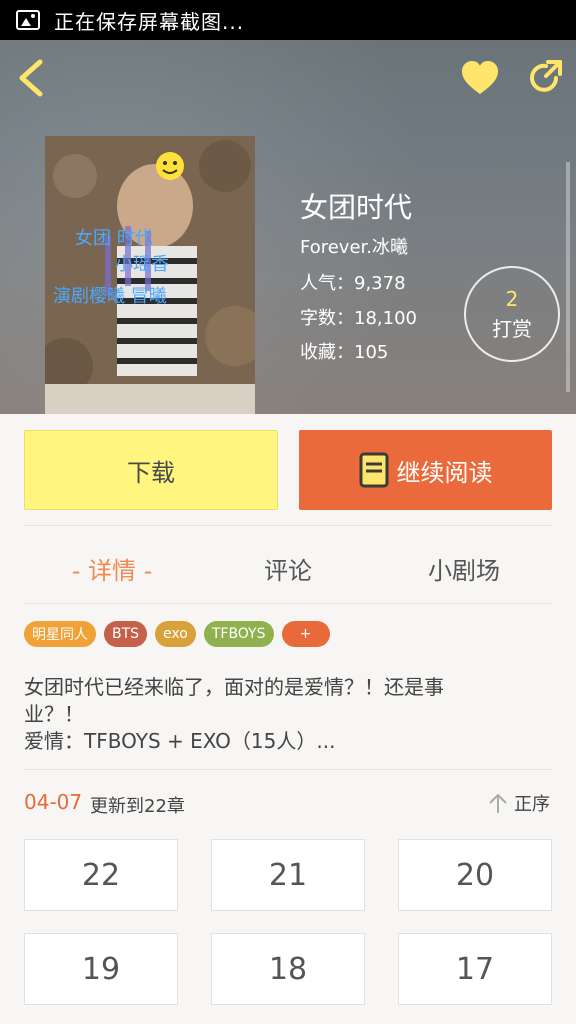 Image resolution: width=576 pixels, height=1024 pixels. Describe the element at coordinates (288, 568) in the screenshot. I see `tab-comments: 评论` at that location.